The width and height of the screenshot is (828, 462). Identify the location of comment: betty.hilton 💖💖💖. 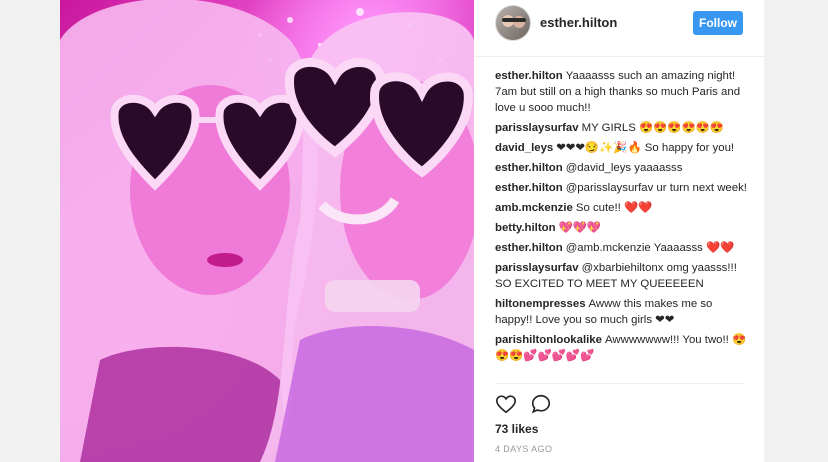
(621, 228).